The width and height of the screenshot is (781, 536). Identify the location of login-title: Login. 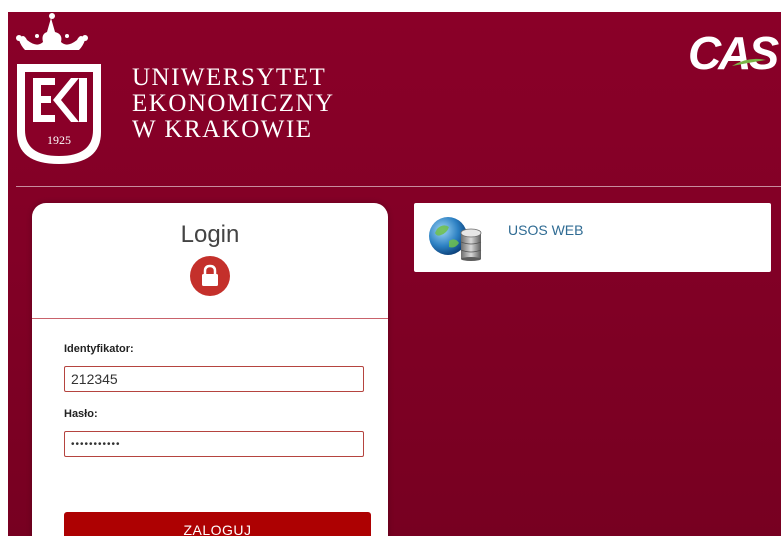
(210, 234).